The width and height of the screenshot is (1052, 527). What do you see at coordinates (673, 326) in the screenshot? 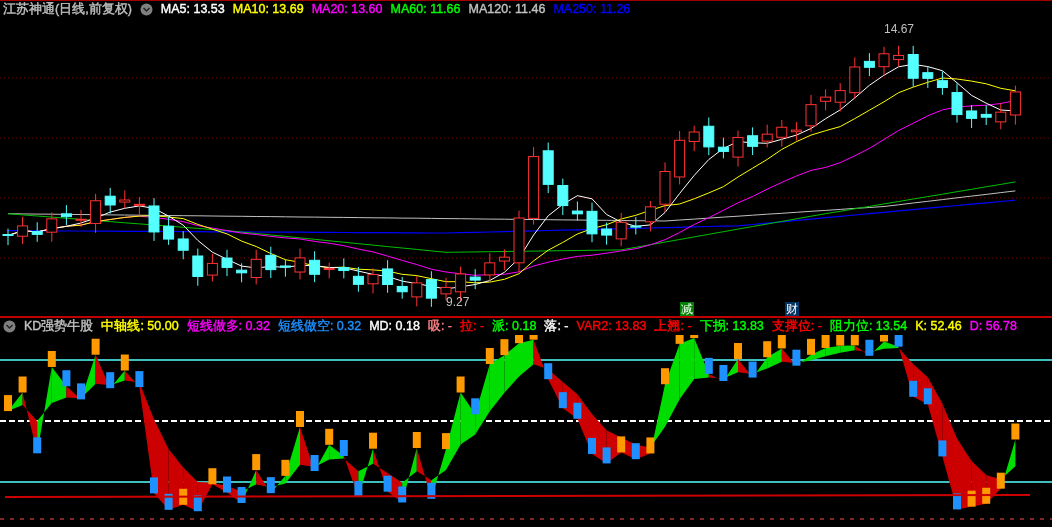
I see `indicator-value: 上翘: -` at bounding box center [673, 326].